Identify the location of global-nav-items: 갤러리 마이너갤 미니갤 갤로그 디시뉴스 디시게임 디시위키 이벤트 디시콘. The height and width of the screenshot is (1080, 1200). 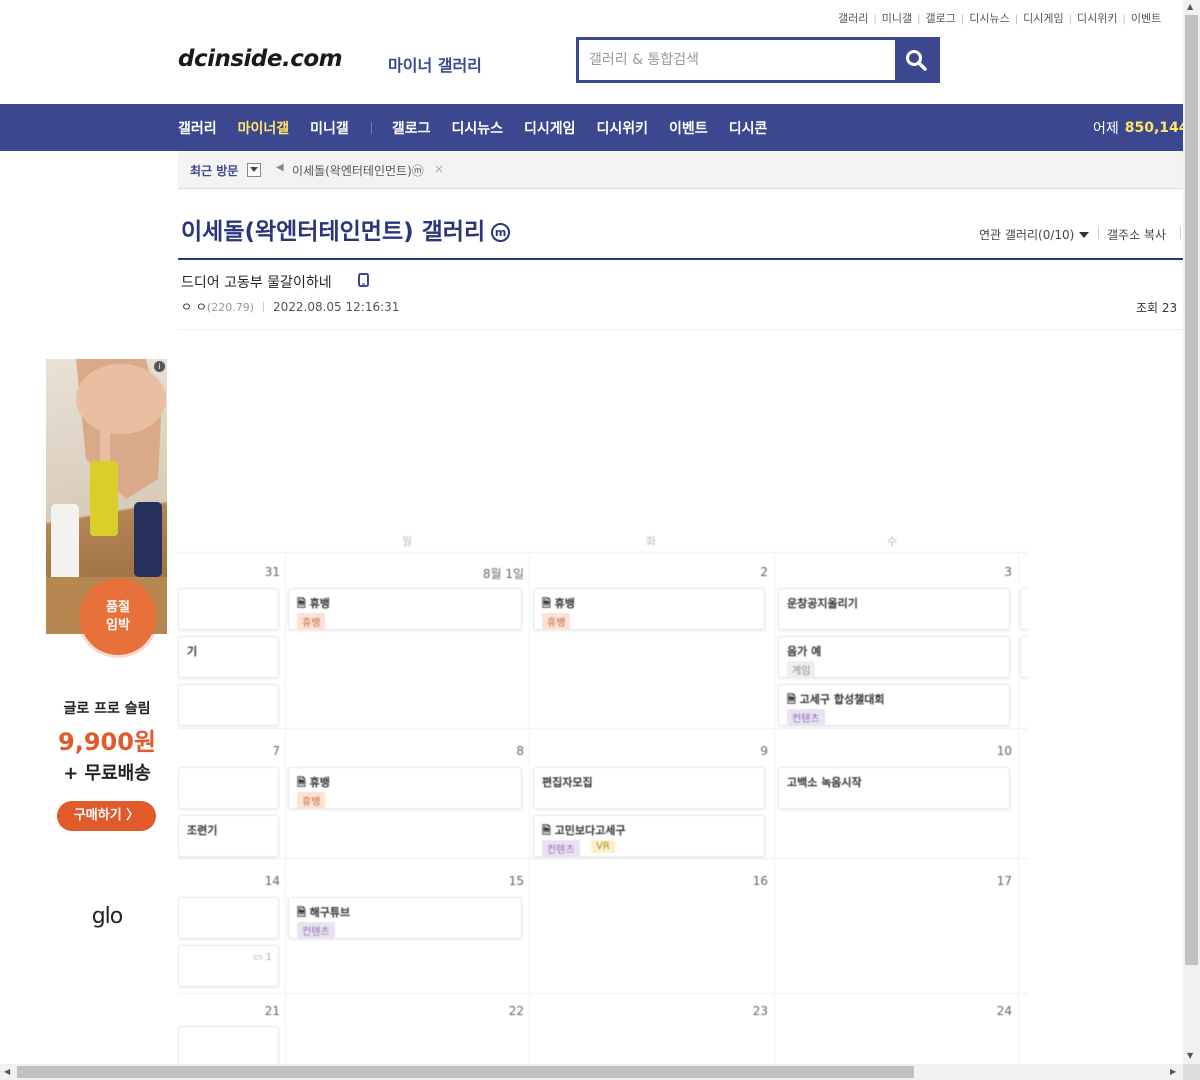
(483, 127).